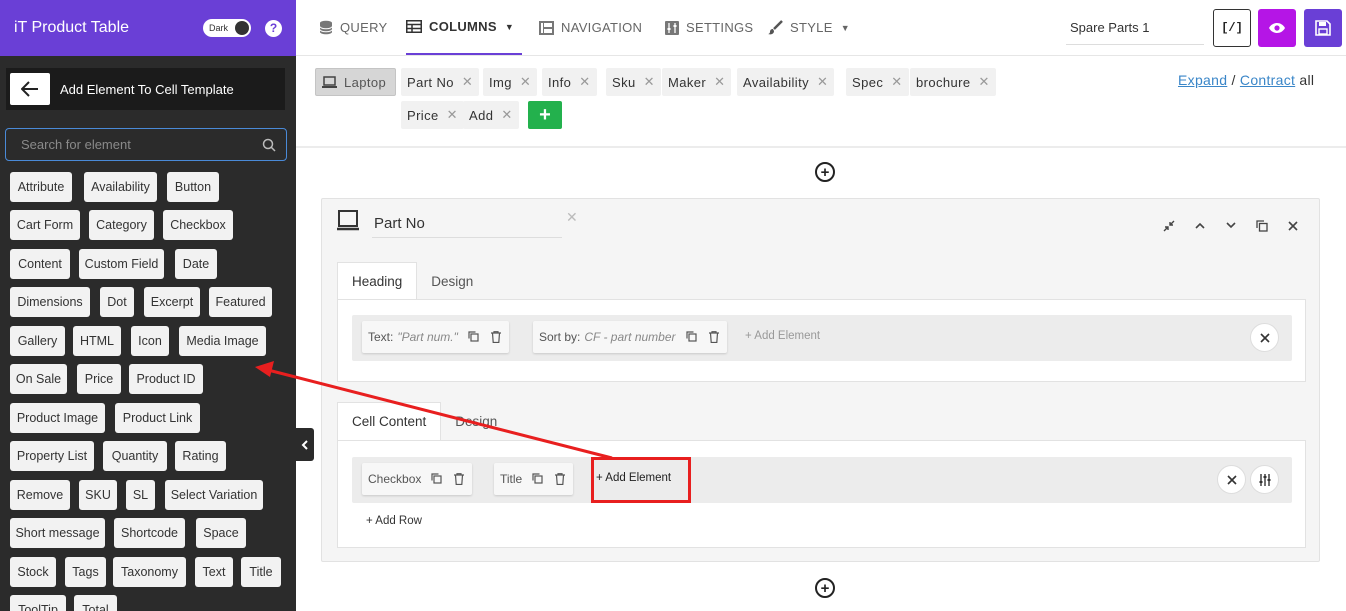 The width and height of the screenshot is (1346, 611). Describe the element at coordinates (377, 281) in the screenshot. I see `tab-heading: Heading` at that location.